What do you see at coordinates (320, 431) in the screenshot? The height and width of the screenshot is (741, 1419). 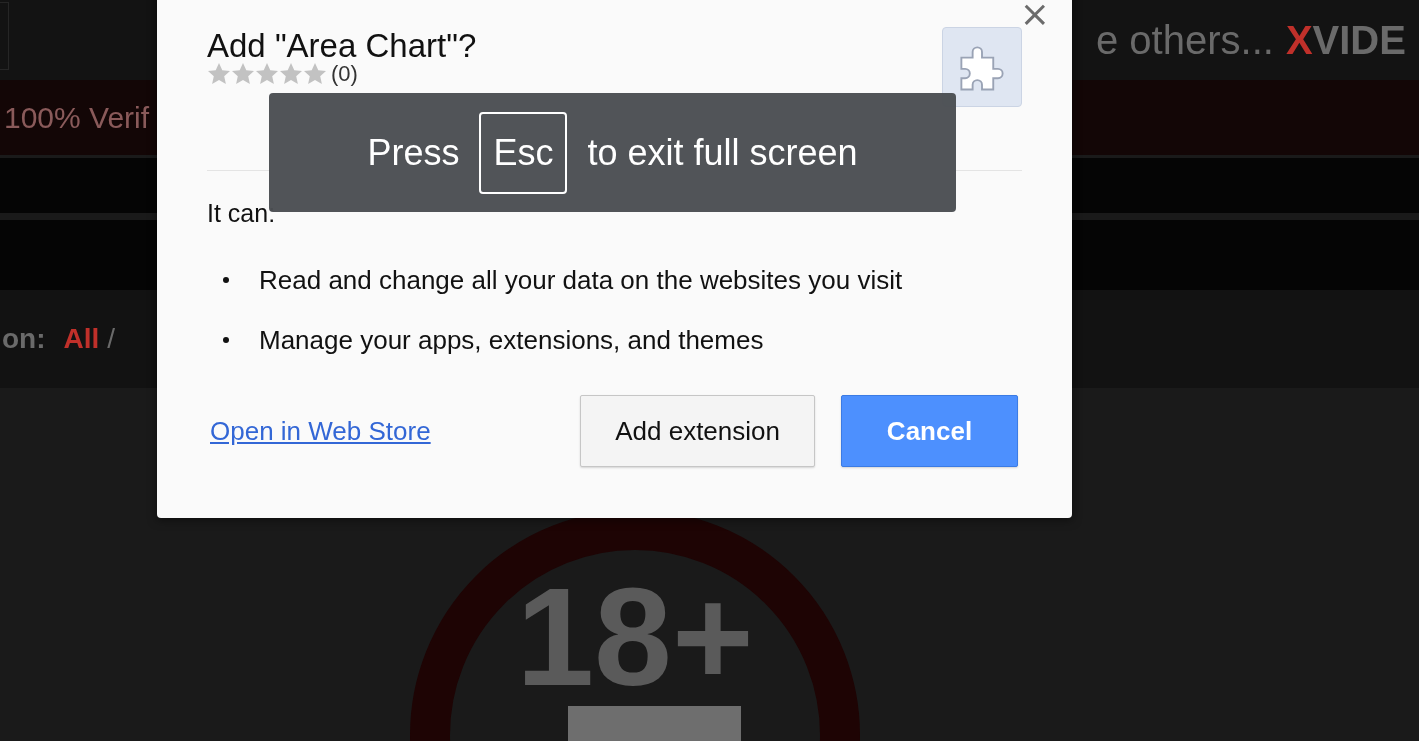 I see `web-store-link: Open in Web Store` at bounding box center [320, 431].